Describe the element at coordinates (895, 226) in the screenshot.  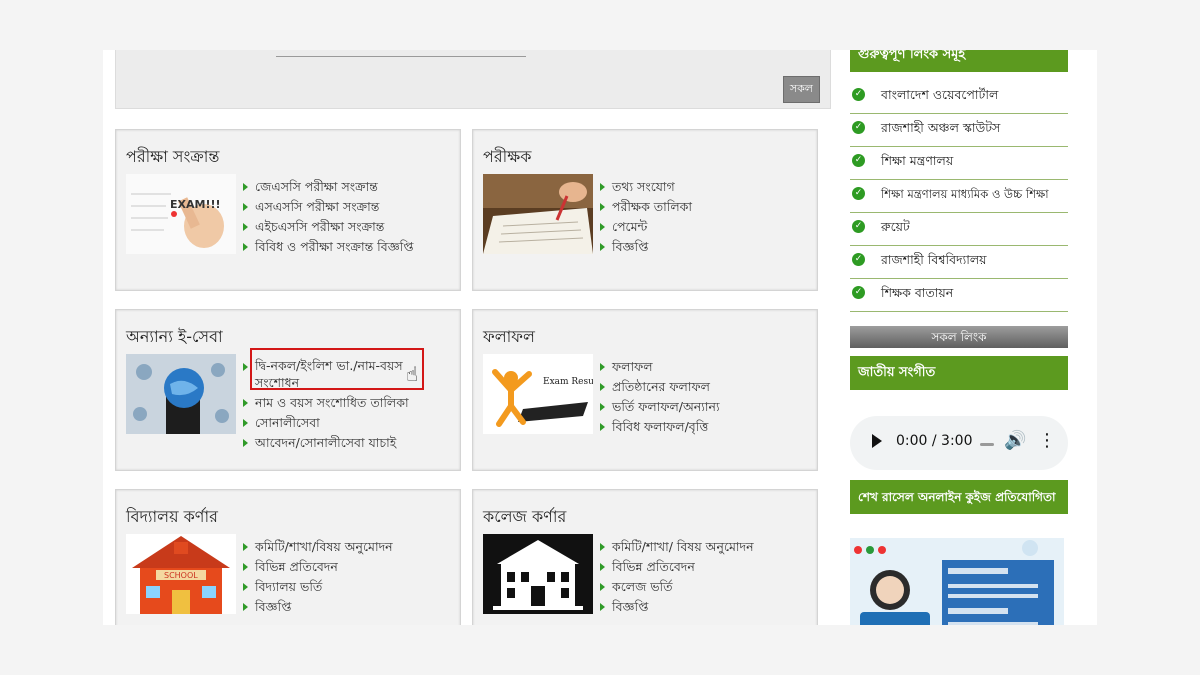
I see `link-label: রুয়েট` at that location.